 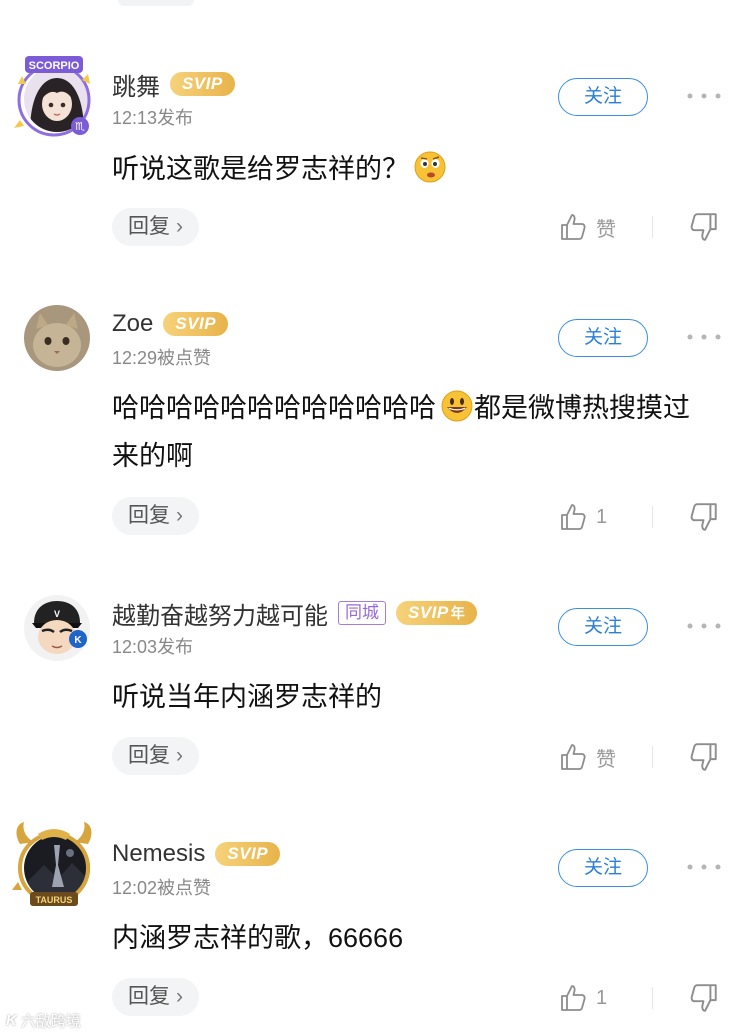 I want to click on watermark: K 六敌跨境, so click(x=43, y=1020).